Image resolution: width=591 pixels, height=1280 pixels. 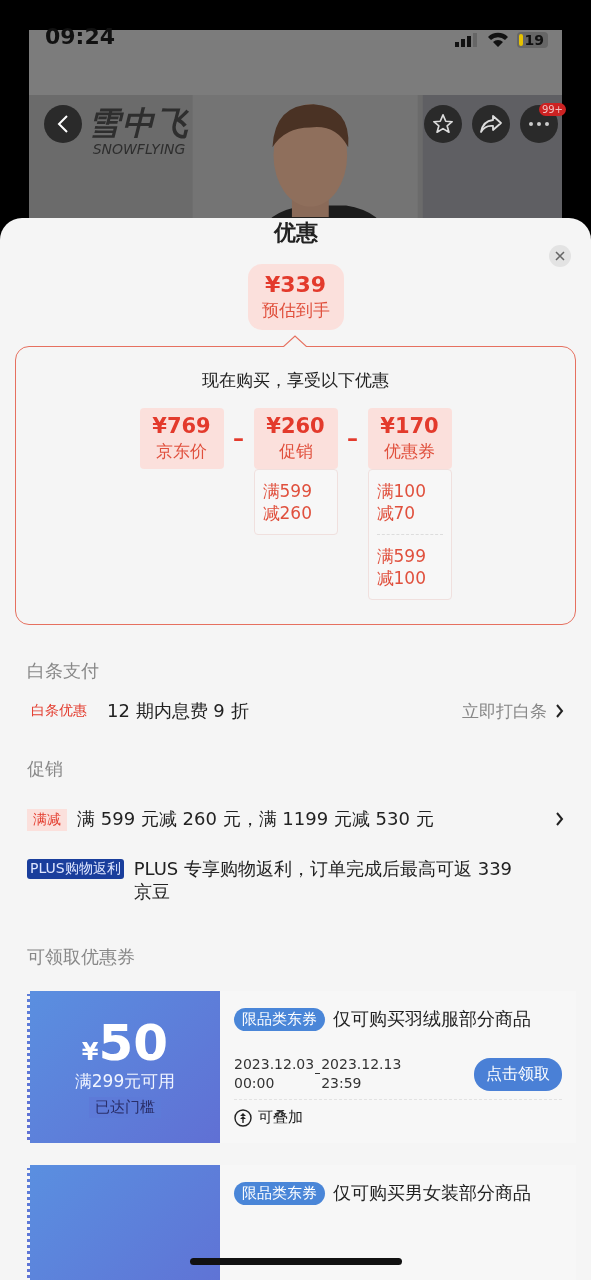 I want to click on close-icon, so click(x=560, y=256).